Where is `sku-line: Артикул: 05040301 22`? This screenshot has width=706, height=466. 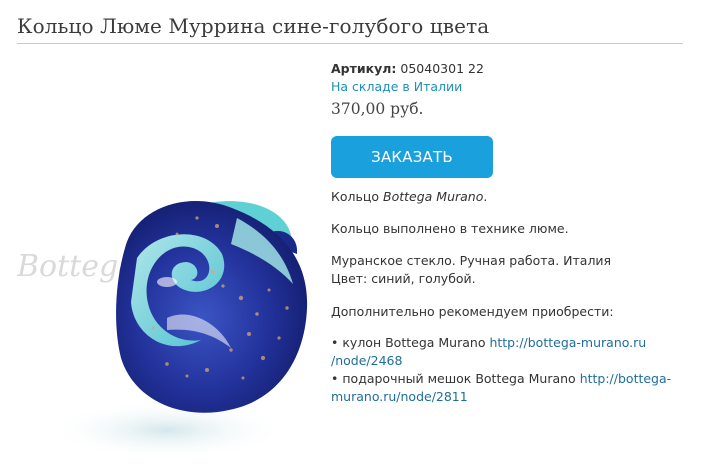 sku-line: Артикул: 05040301 22 is located at coordinates (407, 69).